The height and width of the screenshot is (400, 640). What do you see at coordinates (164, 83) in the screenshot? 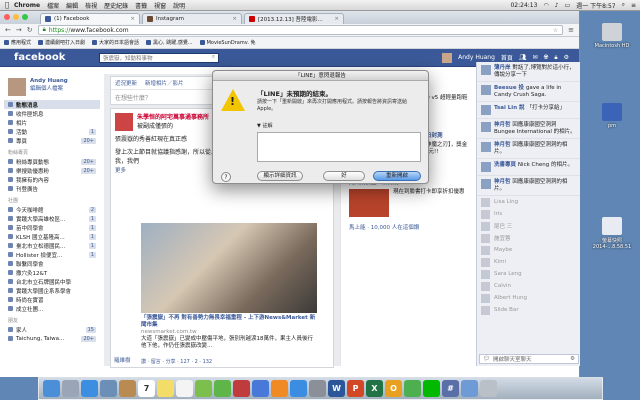
I see `add-photo-tab: 新增相片／影片` at bounding box center [164, 83].